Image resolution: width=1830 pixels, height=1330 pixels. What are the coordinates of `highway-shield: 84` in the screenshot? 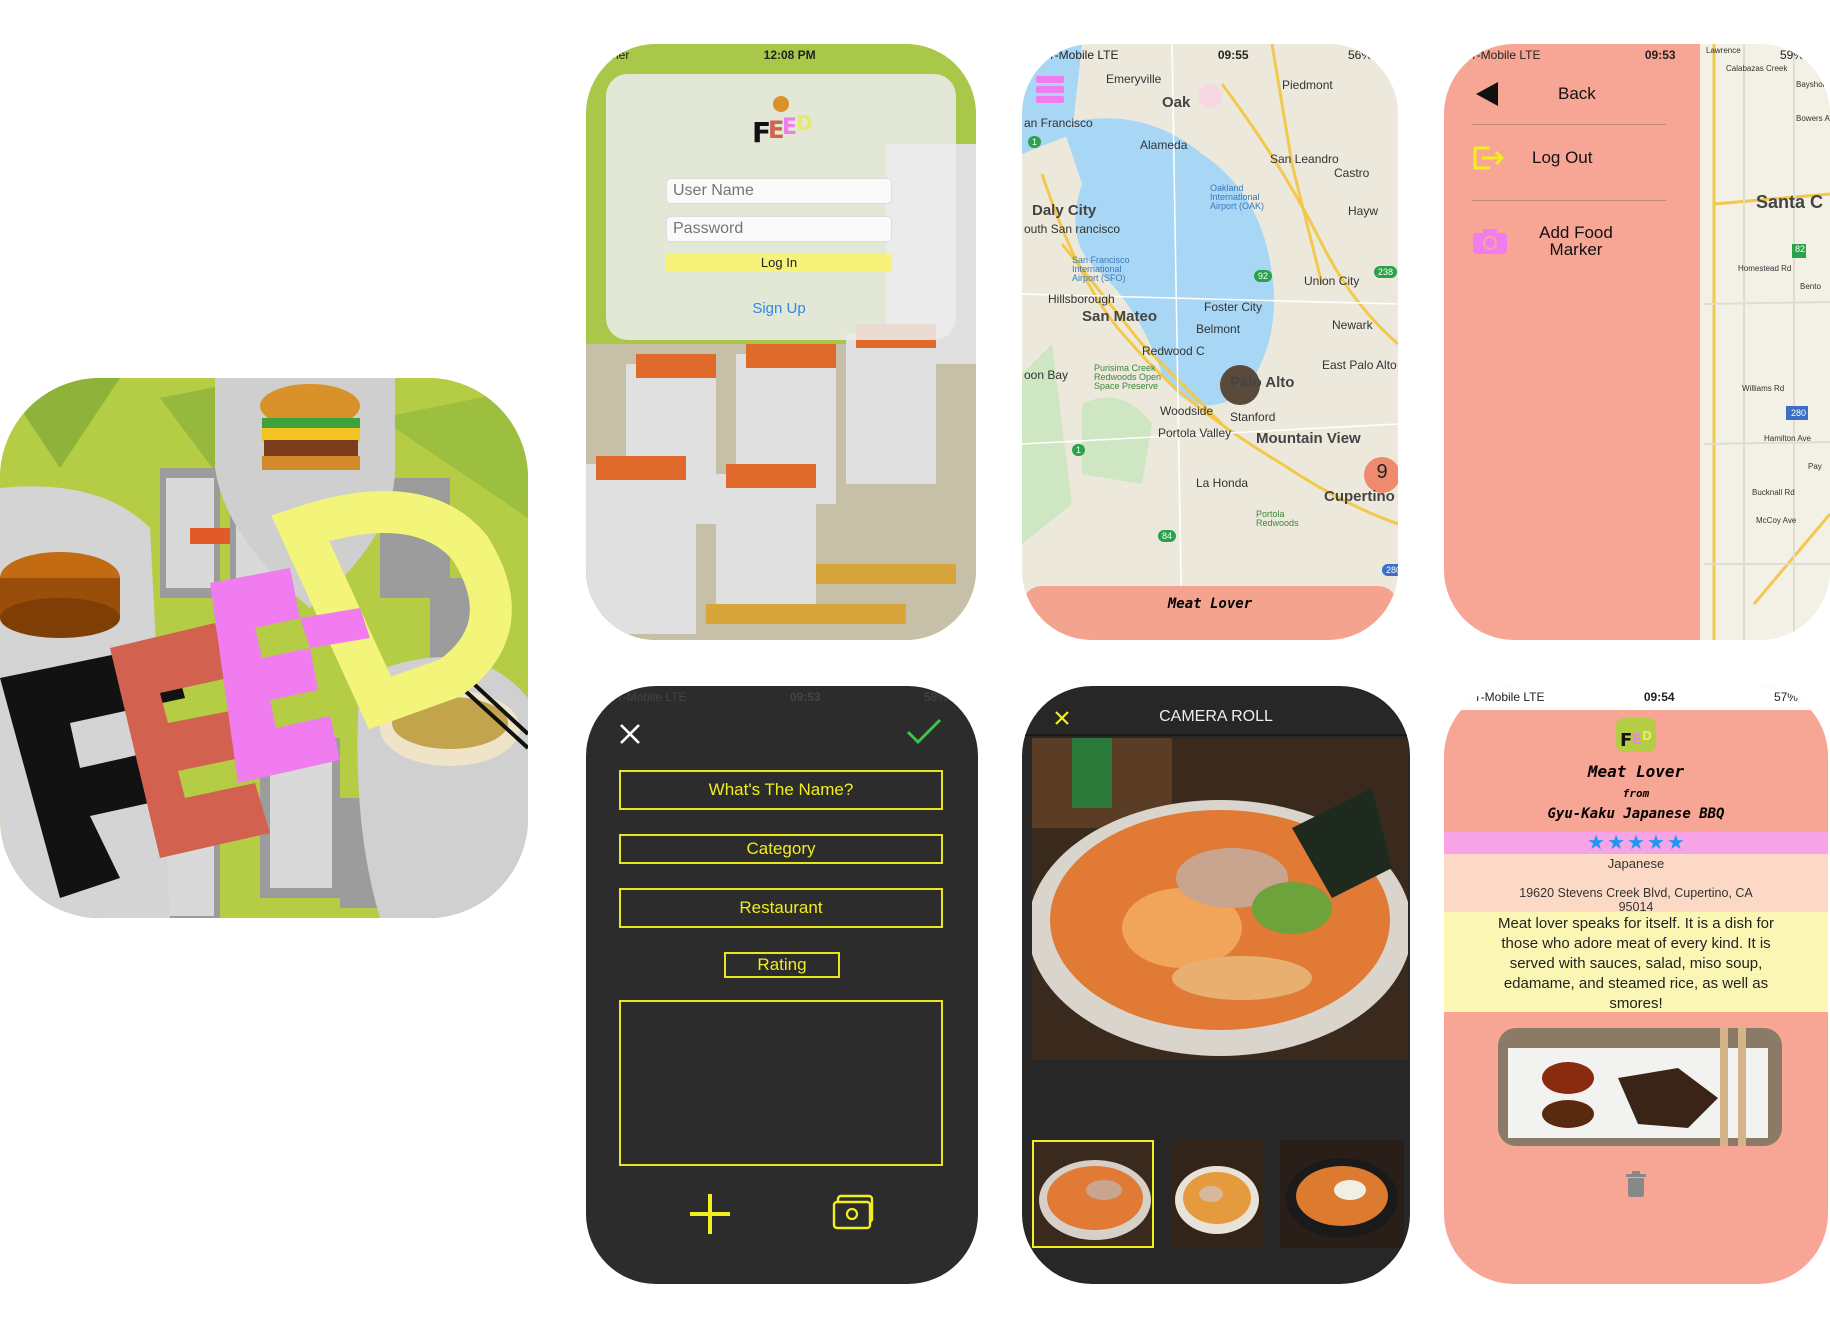 It's located at (1167, 536).